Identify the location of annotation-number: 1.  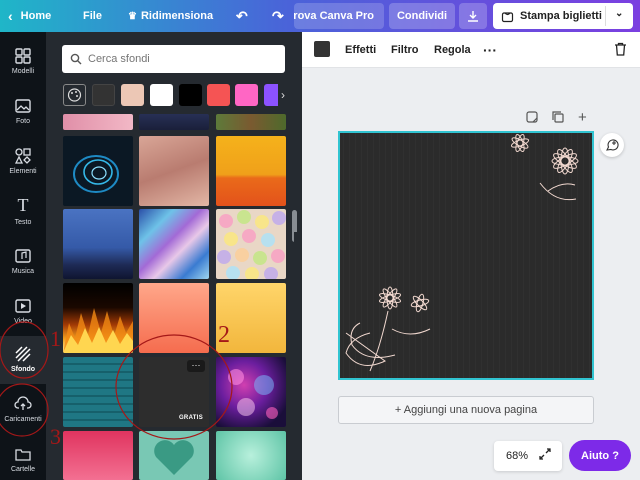
(55, 338).